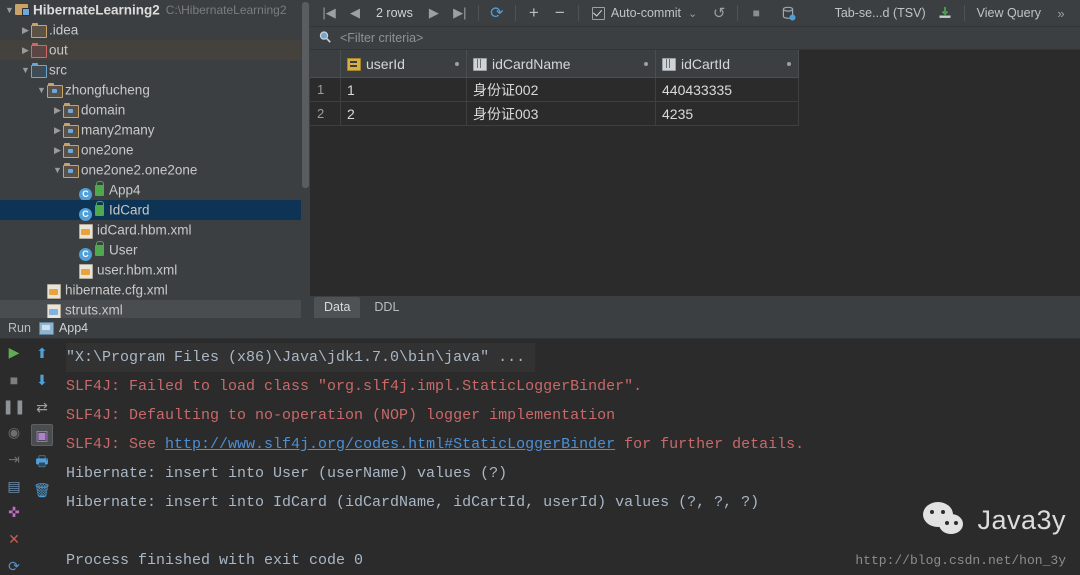 The image size is (1080, 575). Describe the element at coordinates (19, 328) in the screenshot. I see `run-window-label: Run` at that location.